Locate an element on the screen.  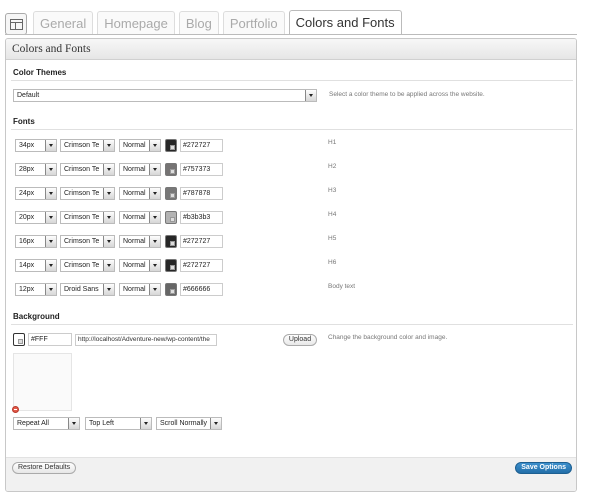
color-themes-heading: Color Themes is located at coordinates (40, 72).